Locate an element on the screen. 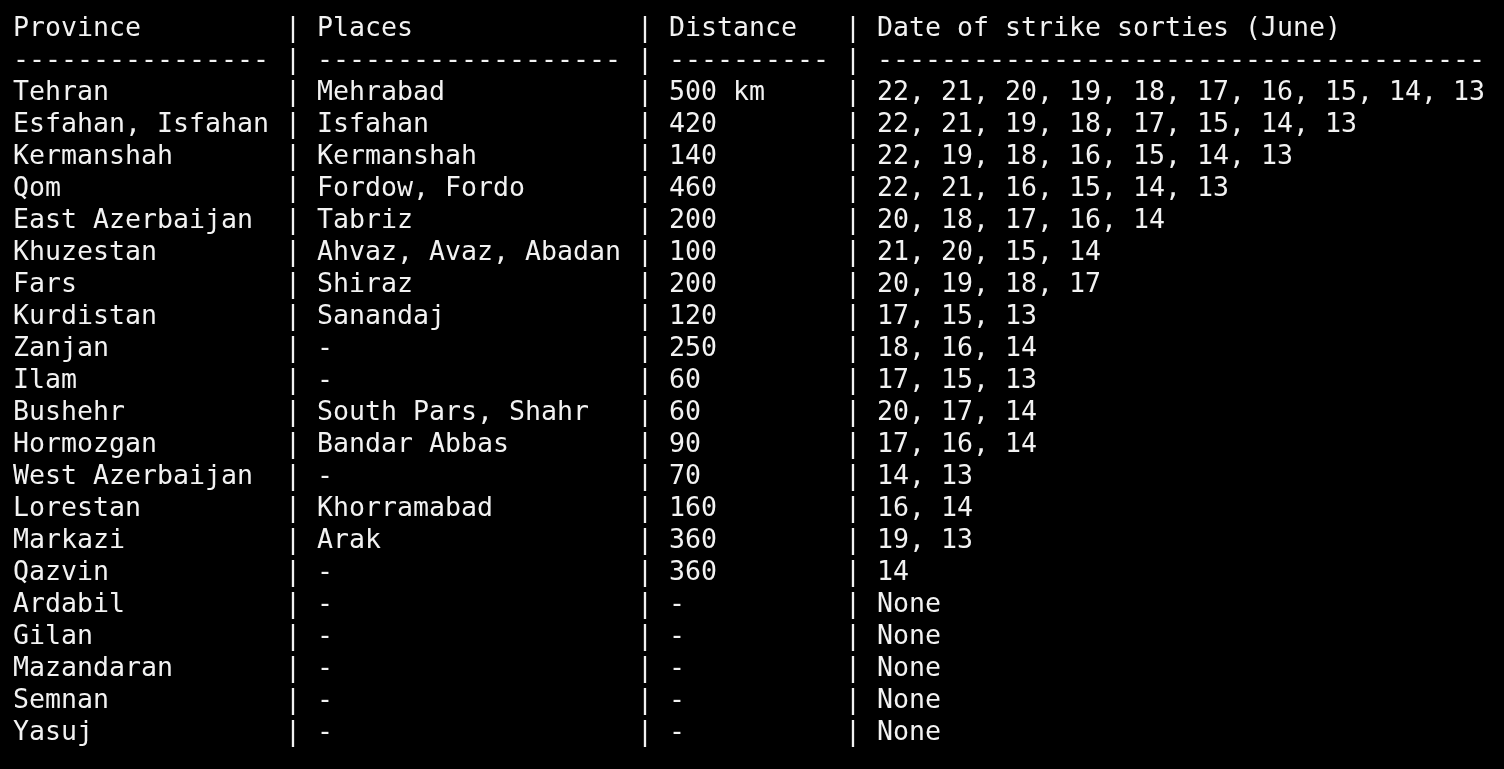  table-cell: South Pars, Shahr is located at coordinates (453, 411).